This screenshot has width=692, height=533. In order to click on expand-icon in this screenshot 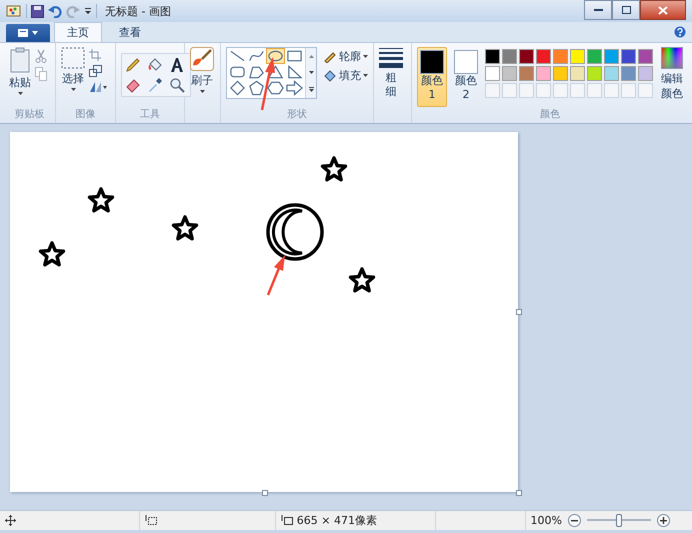, I will do `click(311, 89)`.